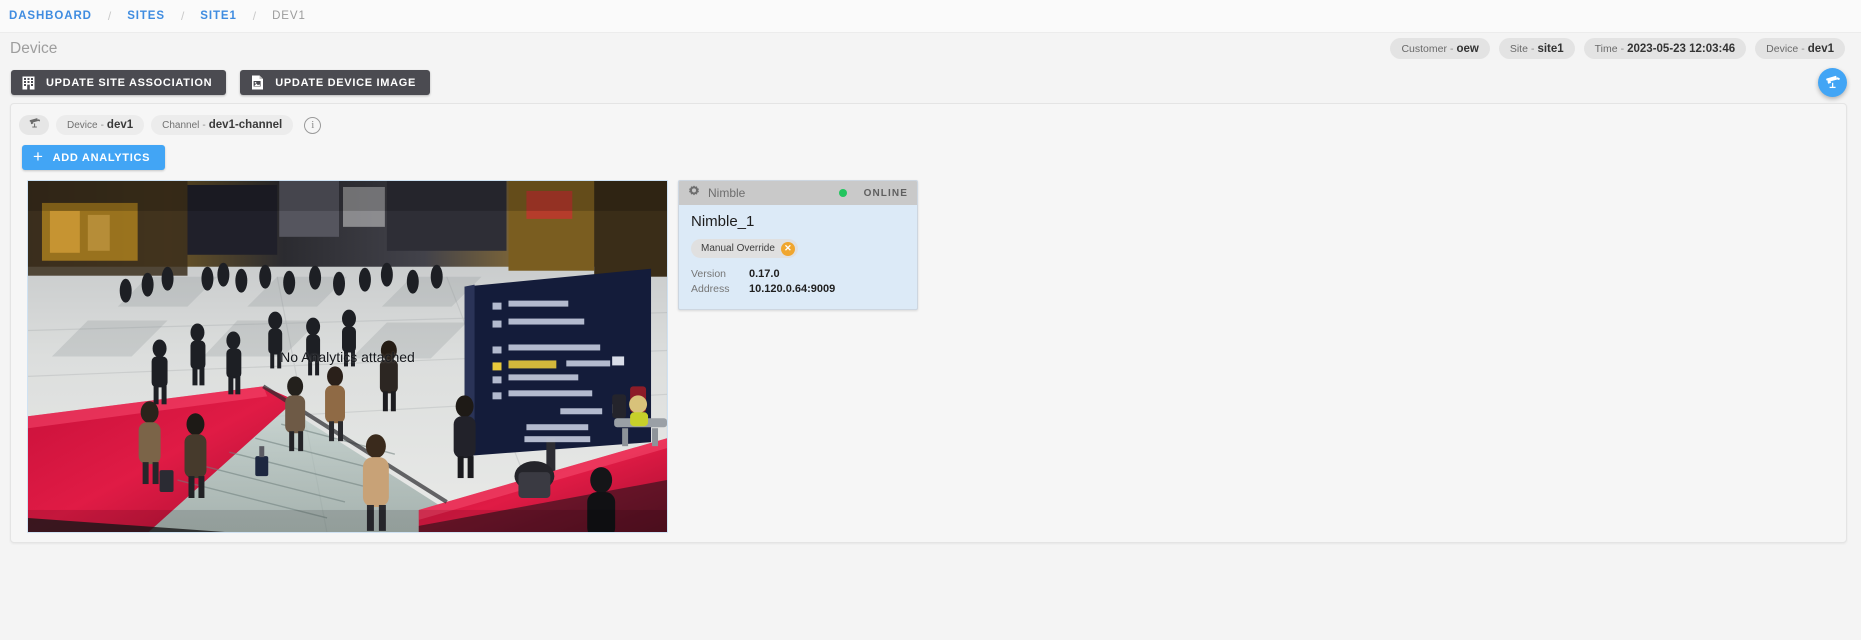 This screenshot has width=1861, height=640. I want to click on camera-chip, so click(34, 125).